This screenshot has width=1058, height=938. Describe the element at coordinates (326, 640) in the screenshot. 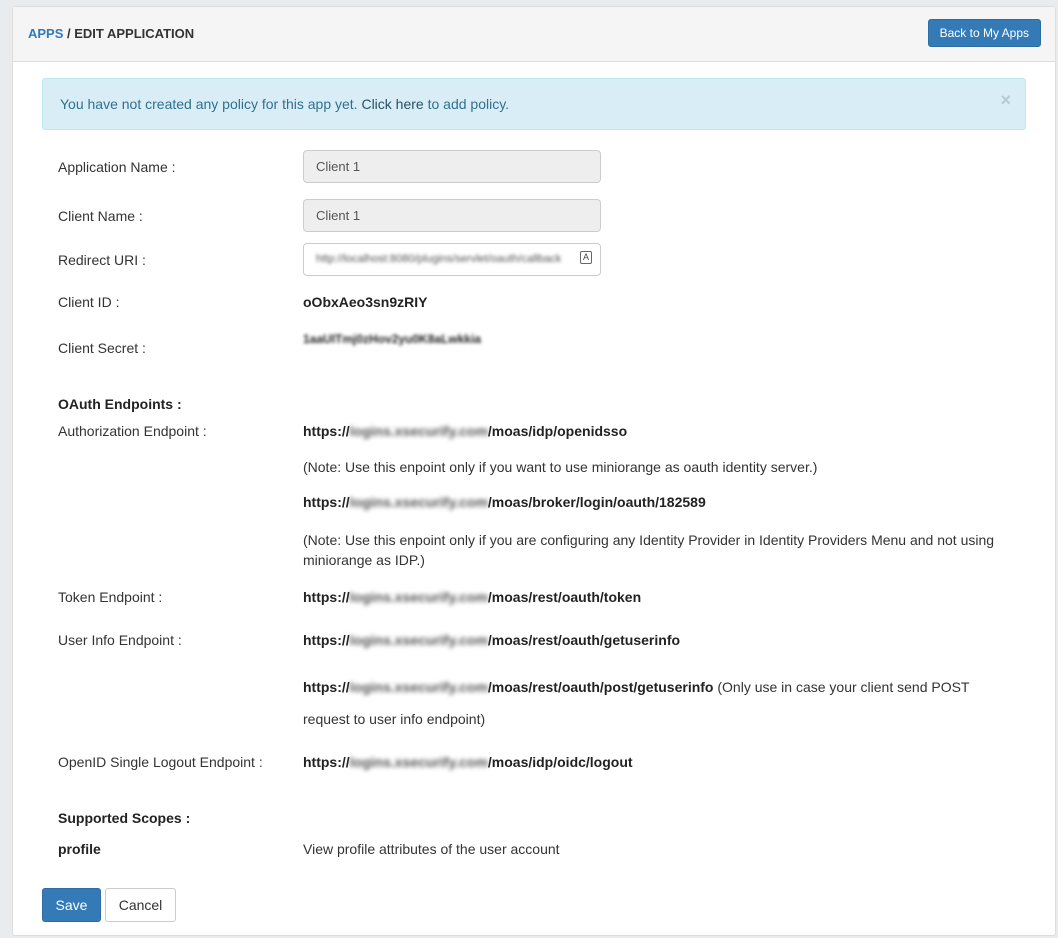

I see `userinfo-url-prefix: https://` at that location.